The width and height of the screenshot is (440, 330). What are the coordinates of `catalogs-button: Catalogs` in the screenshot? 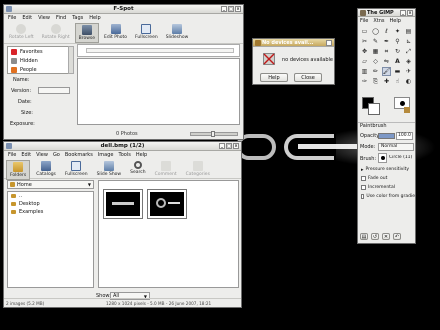 It's located at (46, 169).